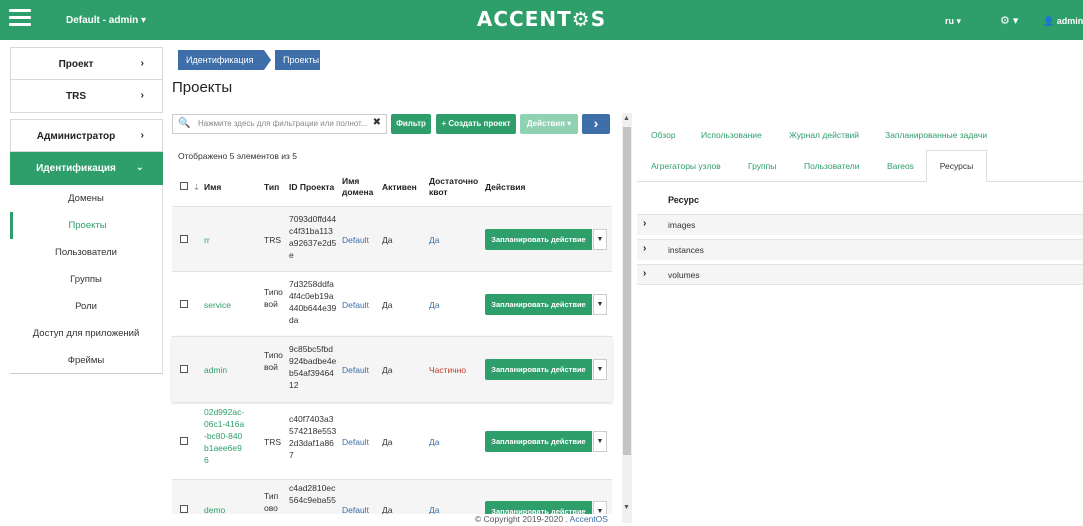 The width and height of the screenshot is (1083, 526). I want to click on next-page-button: ›, so click(596, 124).